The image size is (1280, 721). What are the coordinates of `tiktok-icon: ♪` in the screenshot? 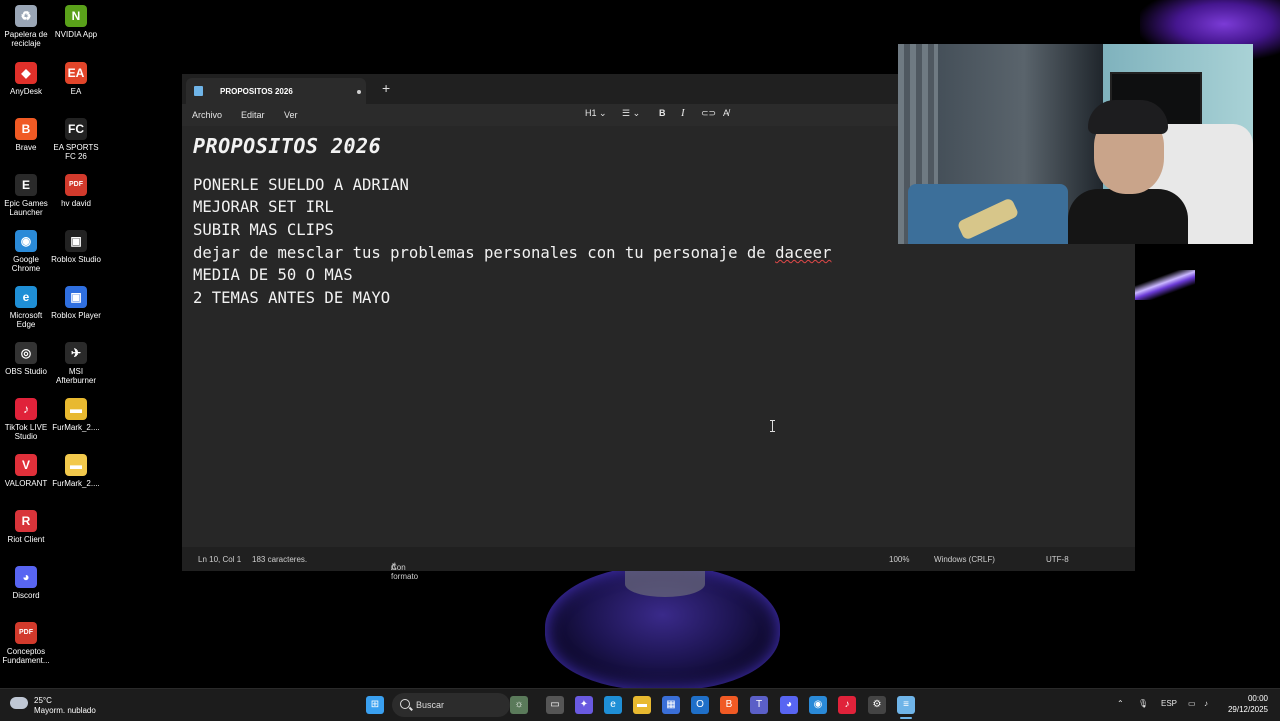 It's located at (847, 705).